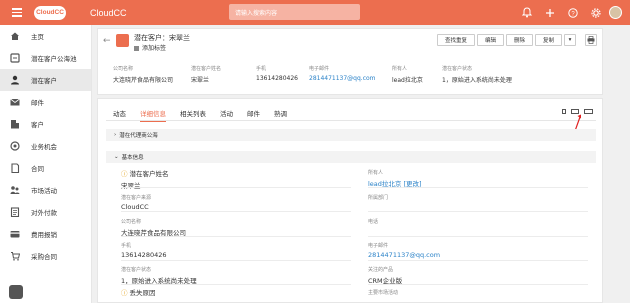 This screenshot has width=630, height=303. What do you see at coordinates (526, 12) in the screenshot?
I see `bell-icon` at bounding box center [526, 12].